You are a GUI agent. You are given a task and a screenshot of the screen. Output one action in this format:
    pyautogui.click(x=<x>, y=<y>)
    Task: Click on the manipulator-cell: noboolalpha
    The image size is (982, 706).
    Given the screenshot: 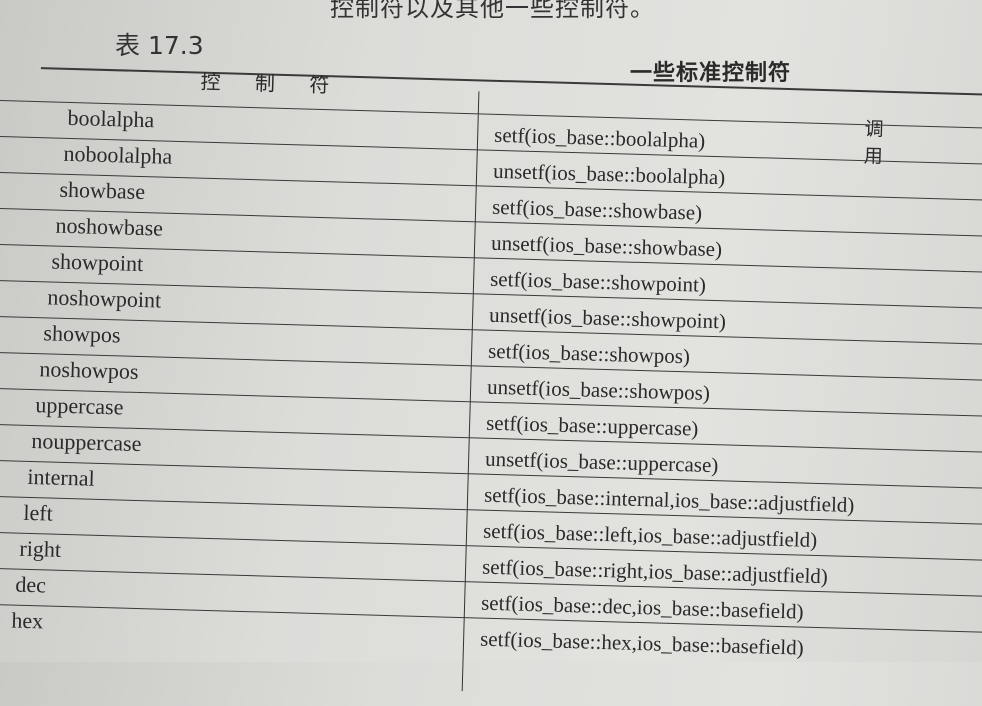 What is the action you would take?
    pyautogui.click(x=118, y=154)
    